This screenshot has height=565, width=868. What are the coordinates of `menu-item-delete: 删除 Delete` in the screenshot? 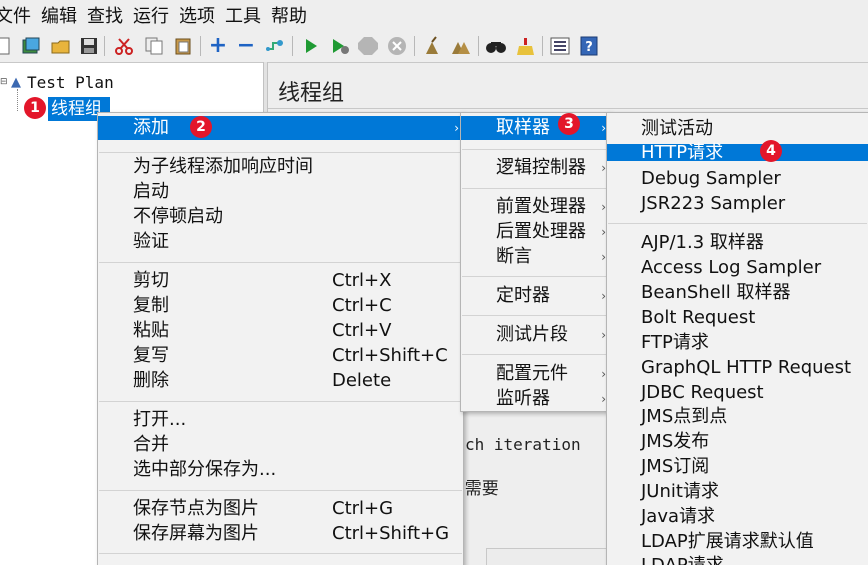 It's located at (280, 381).